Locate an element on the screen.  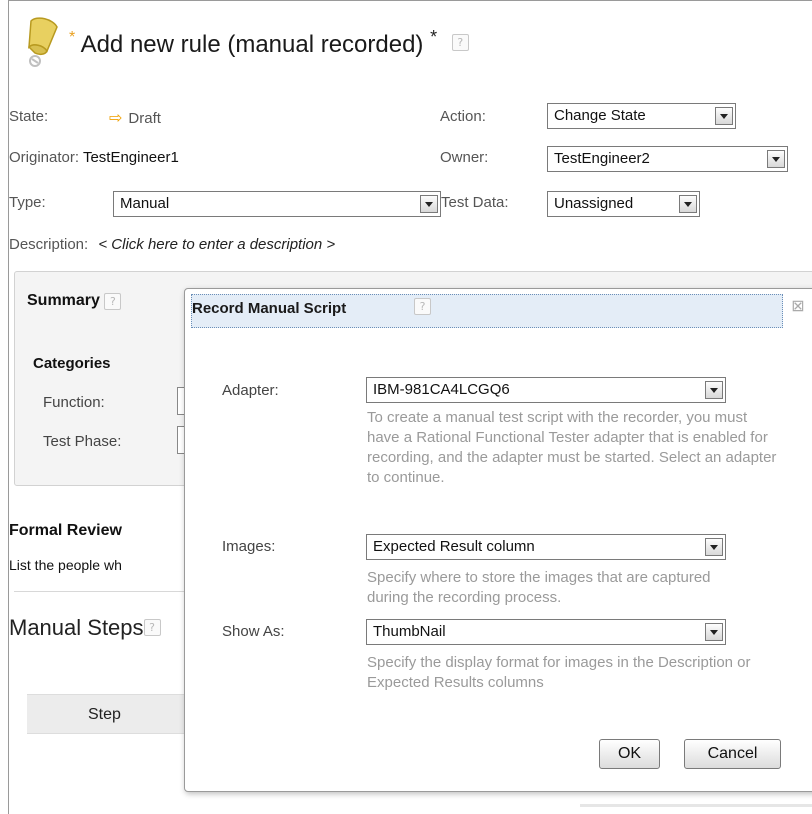
test-data-select: Unassigned is located at coordinates (623, 204).